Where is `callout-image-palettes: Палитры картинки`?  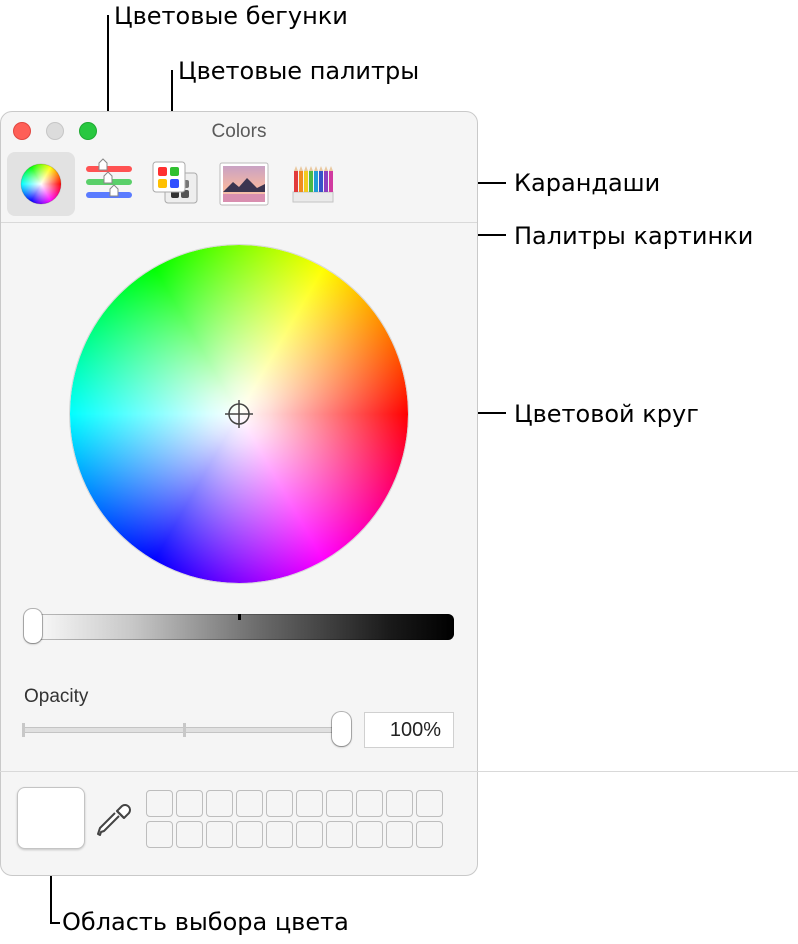 callout-image-palettes: Палитры картинки is located at coordinates (634, 236).